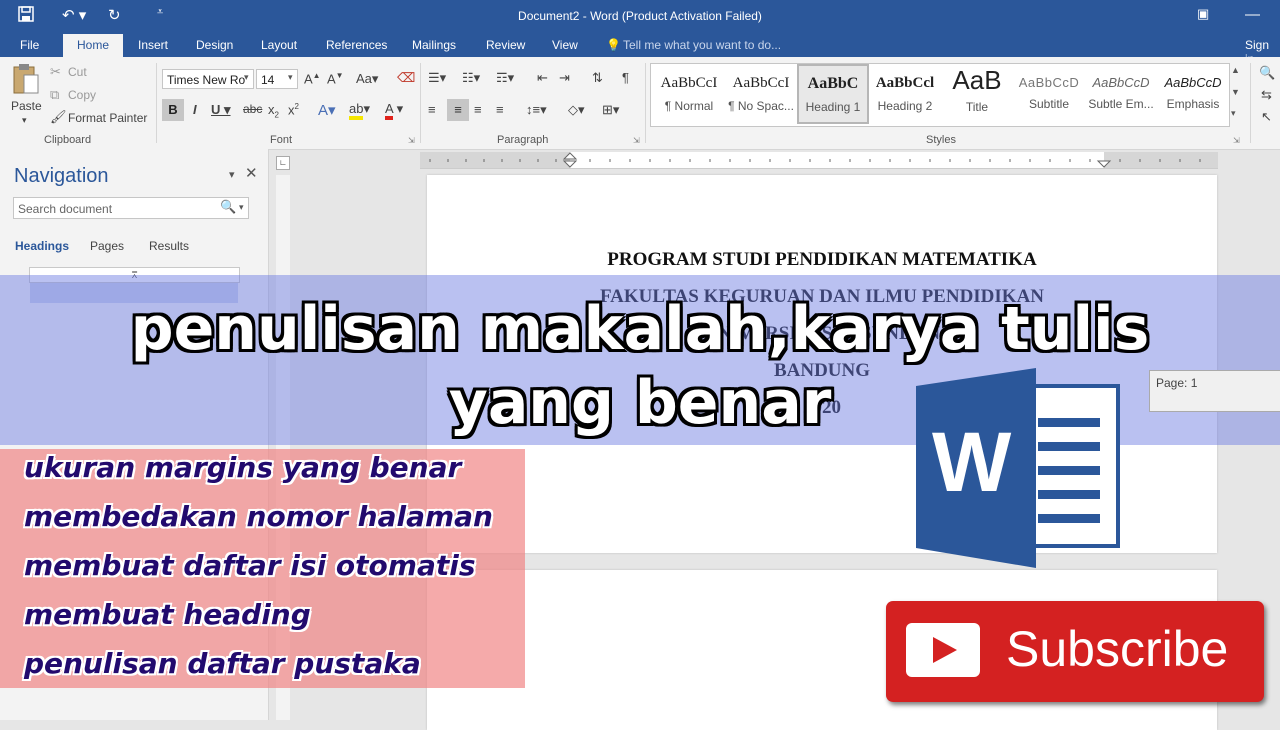 Image resolution: width=1280 pixels, height=730 pixels. Describe the element at coordinates (290, 77) in the screenshot. I see `font-size-dropdown-icon: ▾` at that location.